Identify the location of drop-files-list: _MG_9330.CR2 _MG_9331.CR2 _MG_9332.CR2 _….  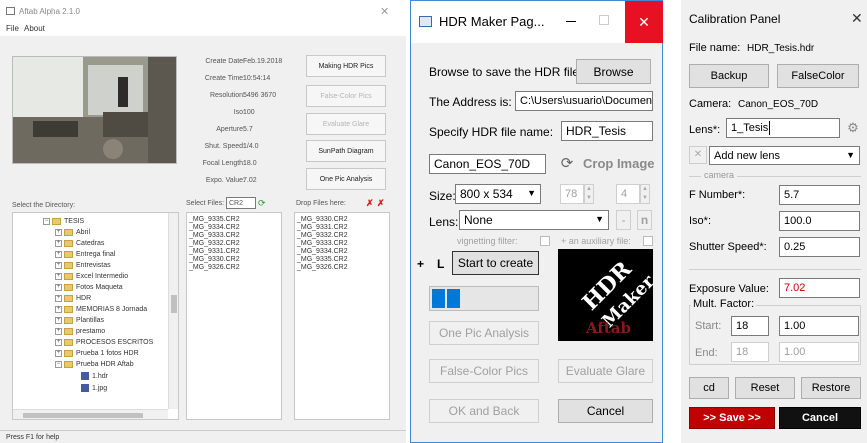
(342, 316).